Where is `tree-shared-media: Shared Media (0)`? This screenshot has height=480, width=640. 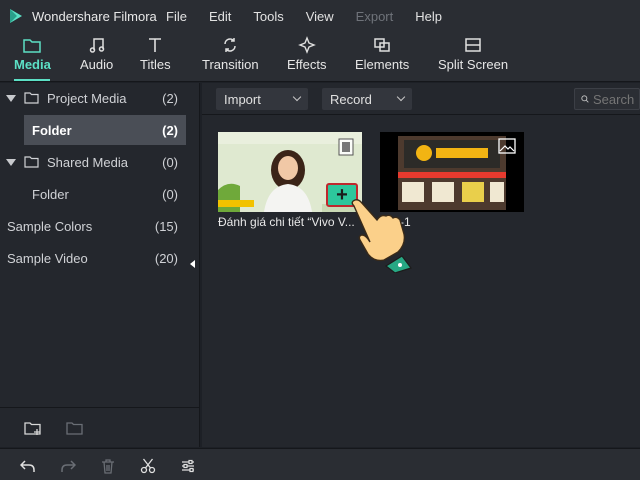 tree-shared-media: Shared Media (0) is located at coordinates (93, 162).